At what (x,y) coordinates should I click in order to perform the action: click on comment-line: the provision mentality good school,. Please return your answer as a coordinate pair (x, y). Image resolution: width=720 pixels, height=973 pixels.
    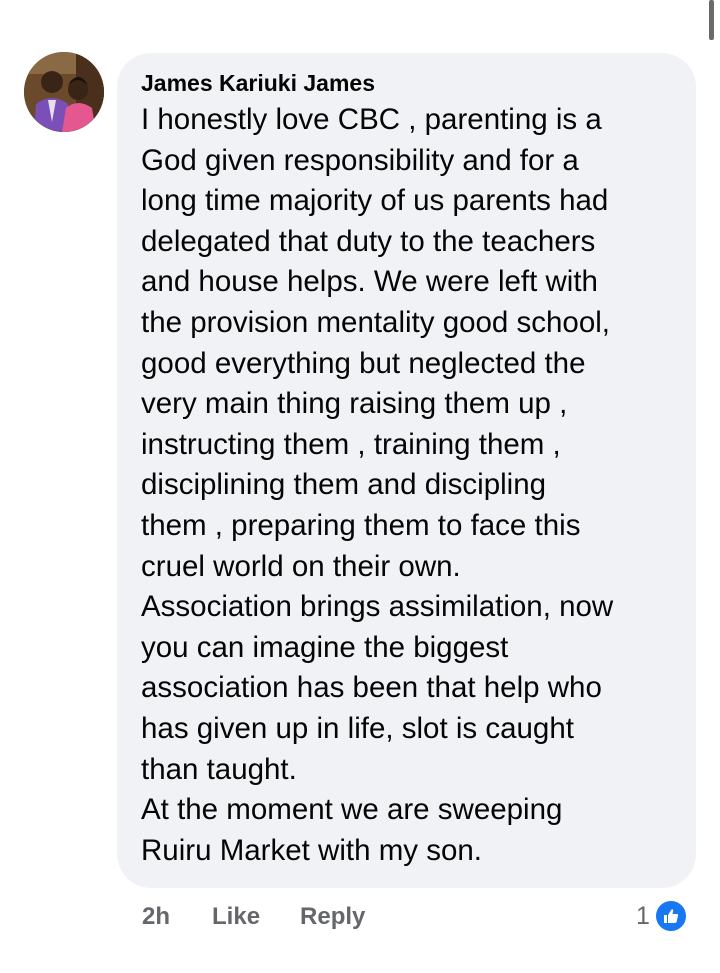
    Looking at the image, I should click on (375, 322).